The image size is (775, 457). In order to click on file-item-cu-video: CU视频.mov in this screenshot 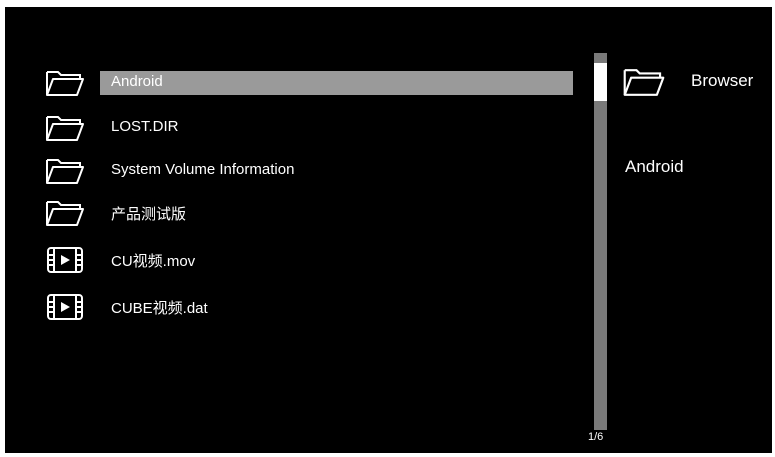, I will do `click(295, 260)`.